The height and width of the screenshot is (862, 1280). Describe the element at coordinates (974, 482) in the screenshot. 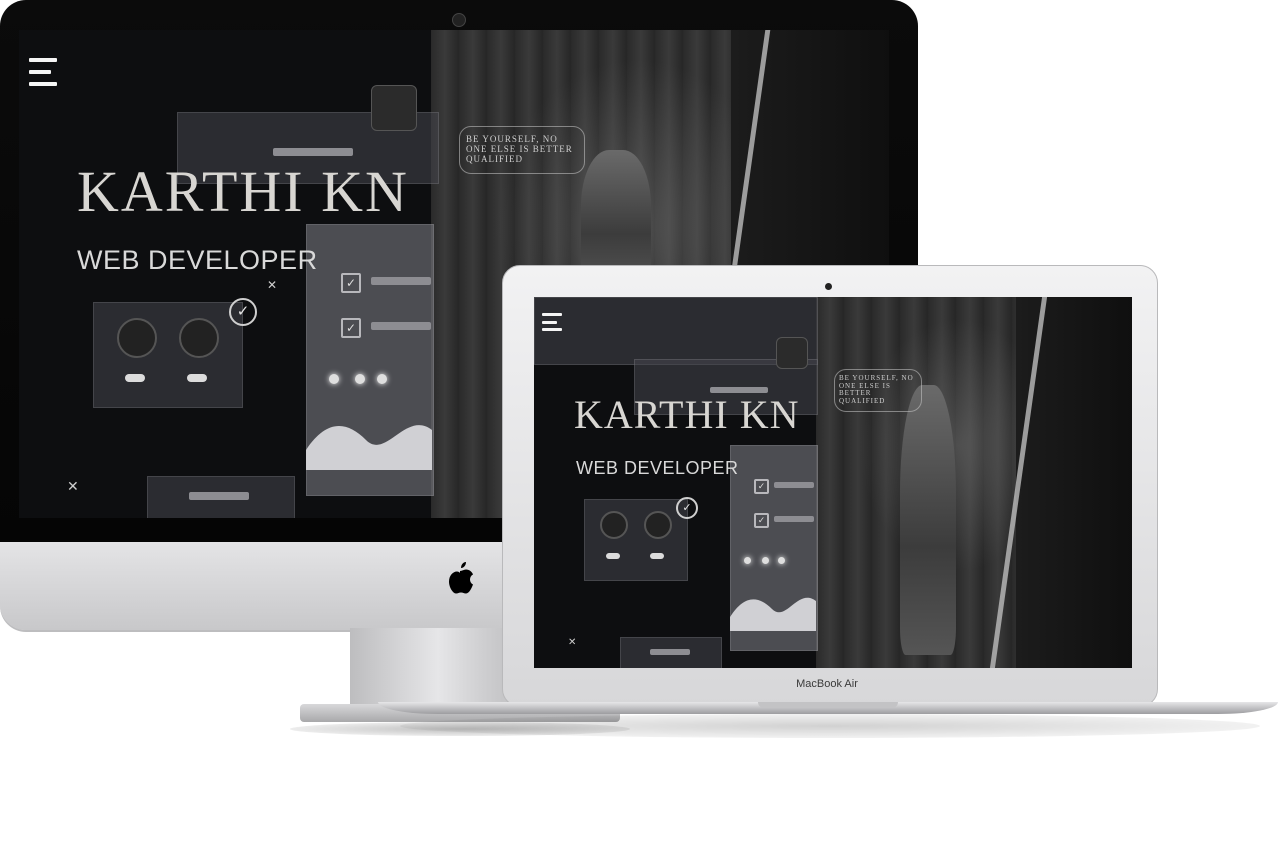

I see `hero-photo` at that location.